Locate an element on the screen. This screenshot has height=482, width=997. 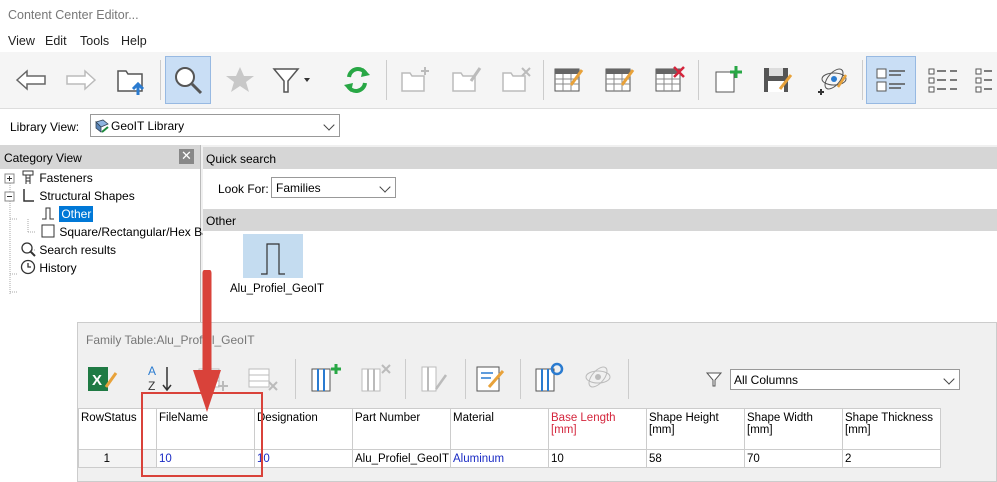
library-view-bar: Library View: GeoIT Library is located at coordinates (498, 127).